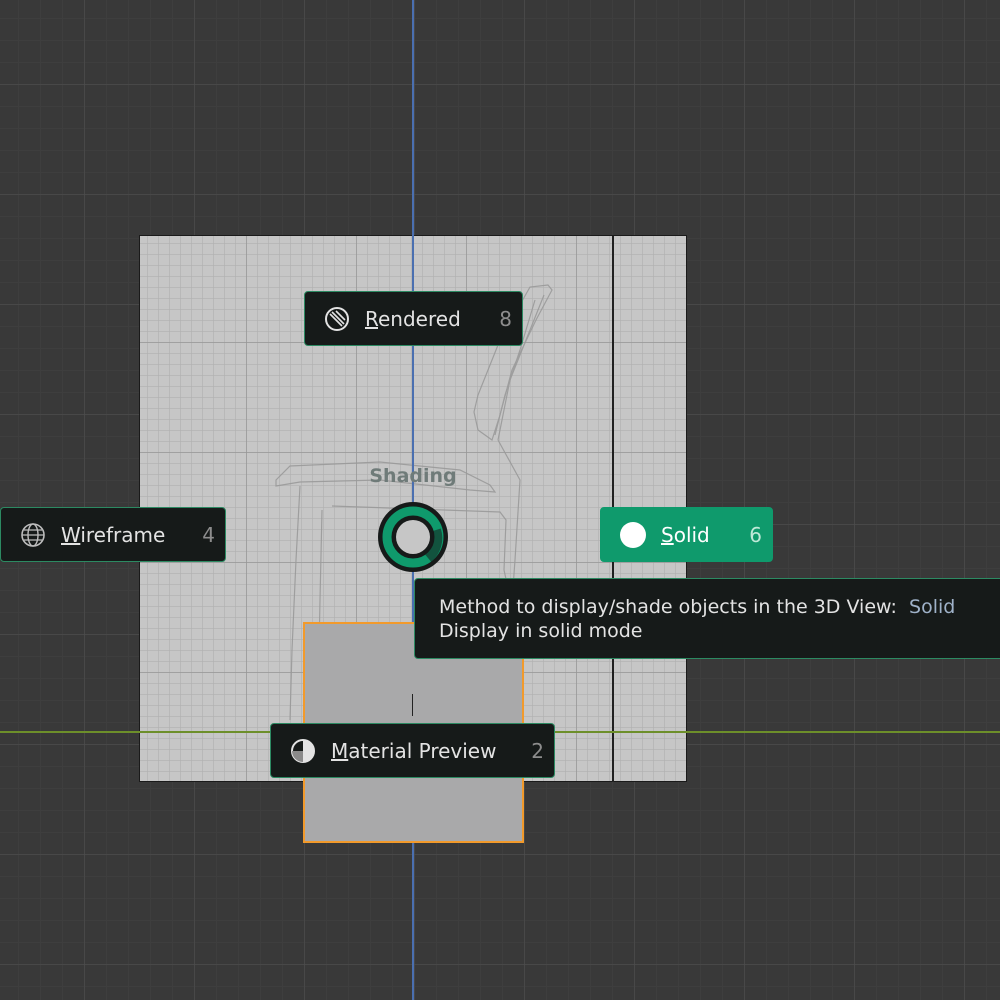  Describe the element at coordinates (371, 318) in the screenshot. I see `shading-rendered-mnemonic: R` at that location.